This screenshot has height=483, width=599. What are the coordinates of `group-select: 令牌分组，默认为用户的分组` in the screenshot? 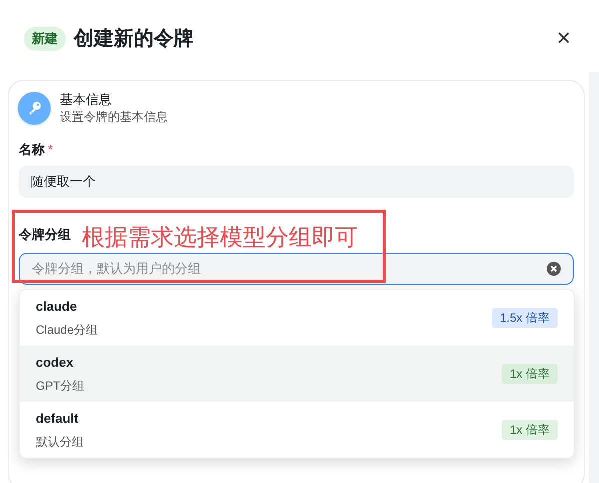 It's located at (296, 268).